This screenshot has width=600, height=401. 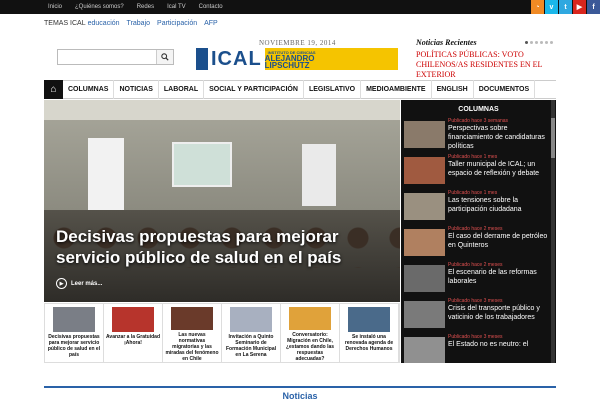 I want to click on search-input, so click(x=107, y=57).